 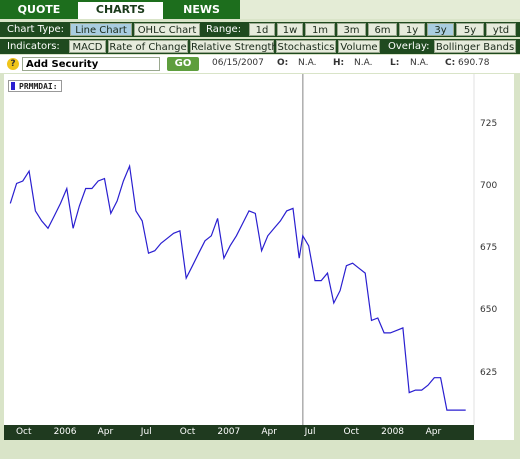 I want to click on close-label: C:, so click(x=450, y=63).